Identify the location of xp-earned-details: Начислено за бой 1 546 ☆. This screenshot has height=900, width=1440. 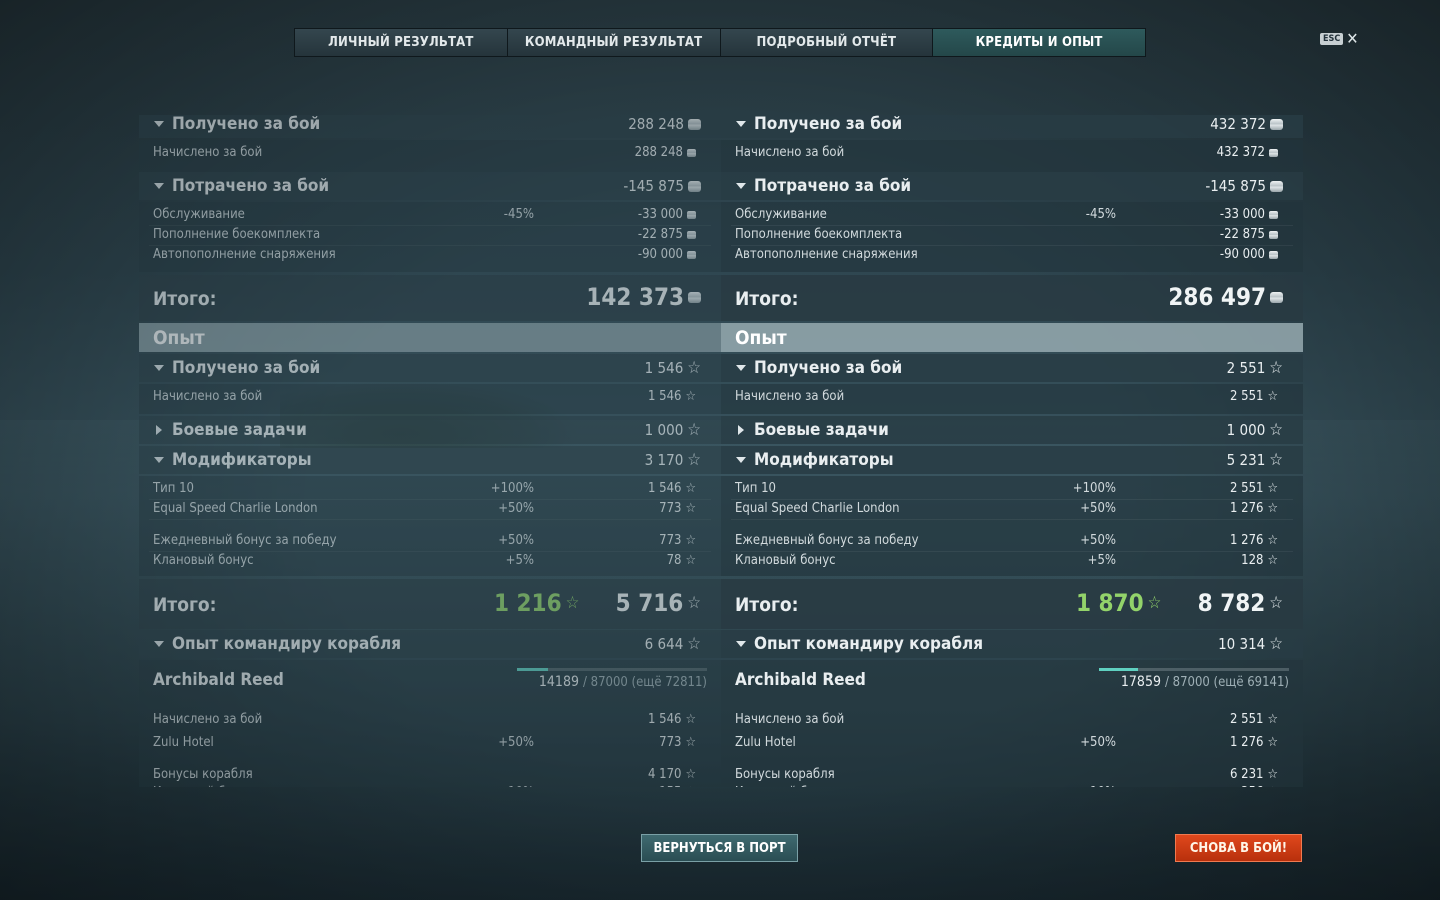
(430, 399).